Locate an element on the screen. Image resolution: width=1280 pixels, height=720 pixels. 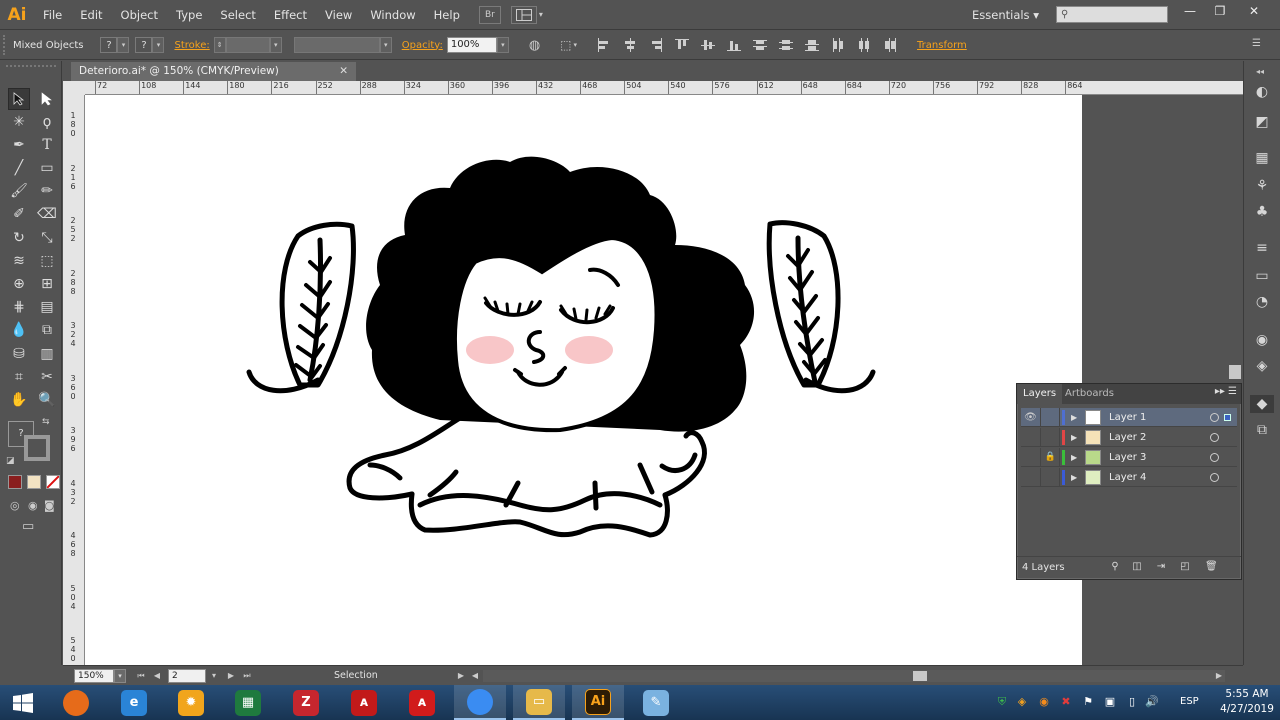
last-artboard-button: ⏭ is located at coordinates (247, 676).